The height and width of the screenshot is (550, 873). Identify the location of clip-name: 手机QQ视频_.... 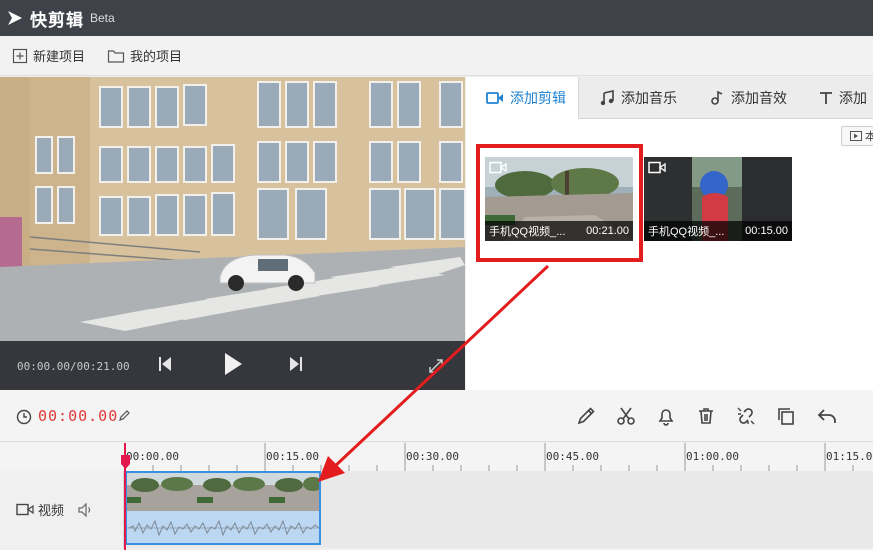
(686, 232).